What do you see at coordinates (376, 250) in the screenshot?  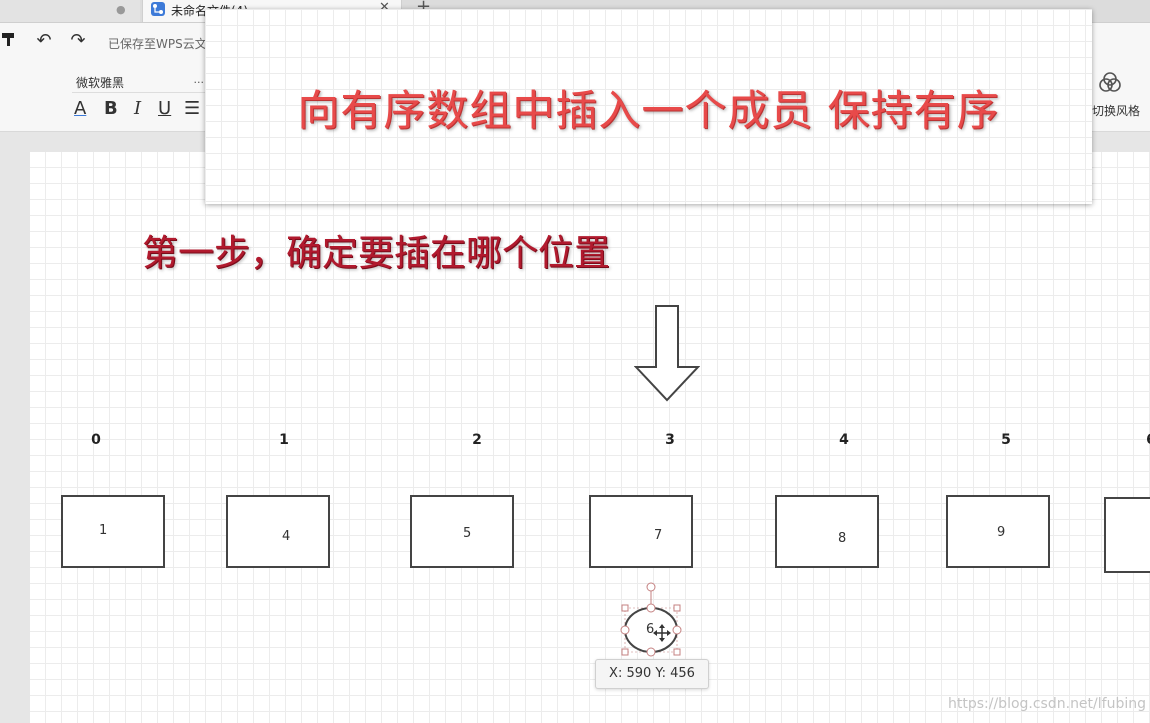 I see `step-text: 第一步，确定要插在哪个位置` at bounding box center [376, 250].